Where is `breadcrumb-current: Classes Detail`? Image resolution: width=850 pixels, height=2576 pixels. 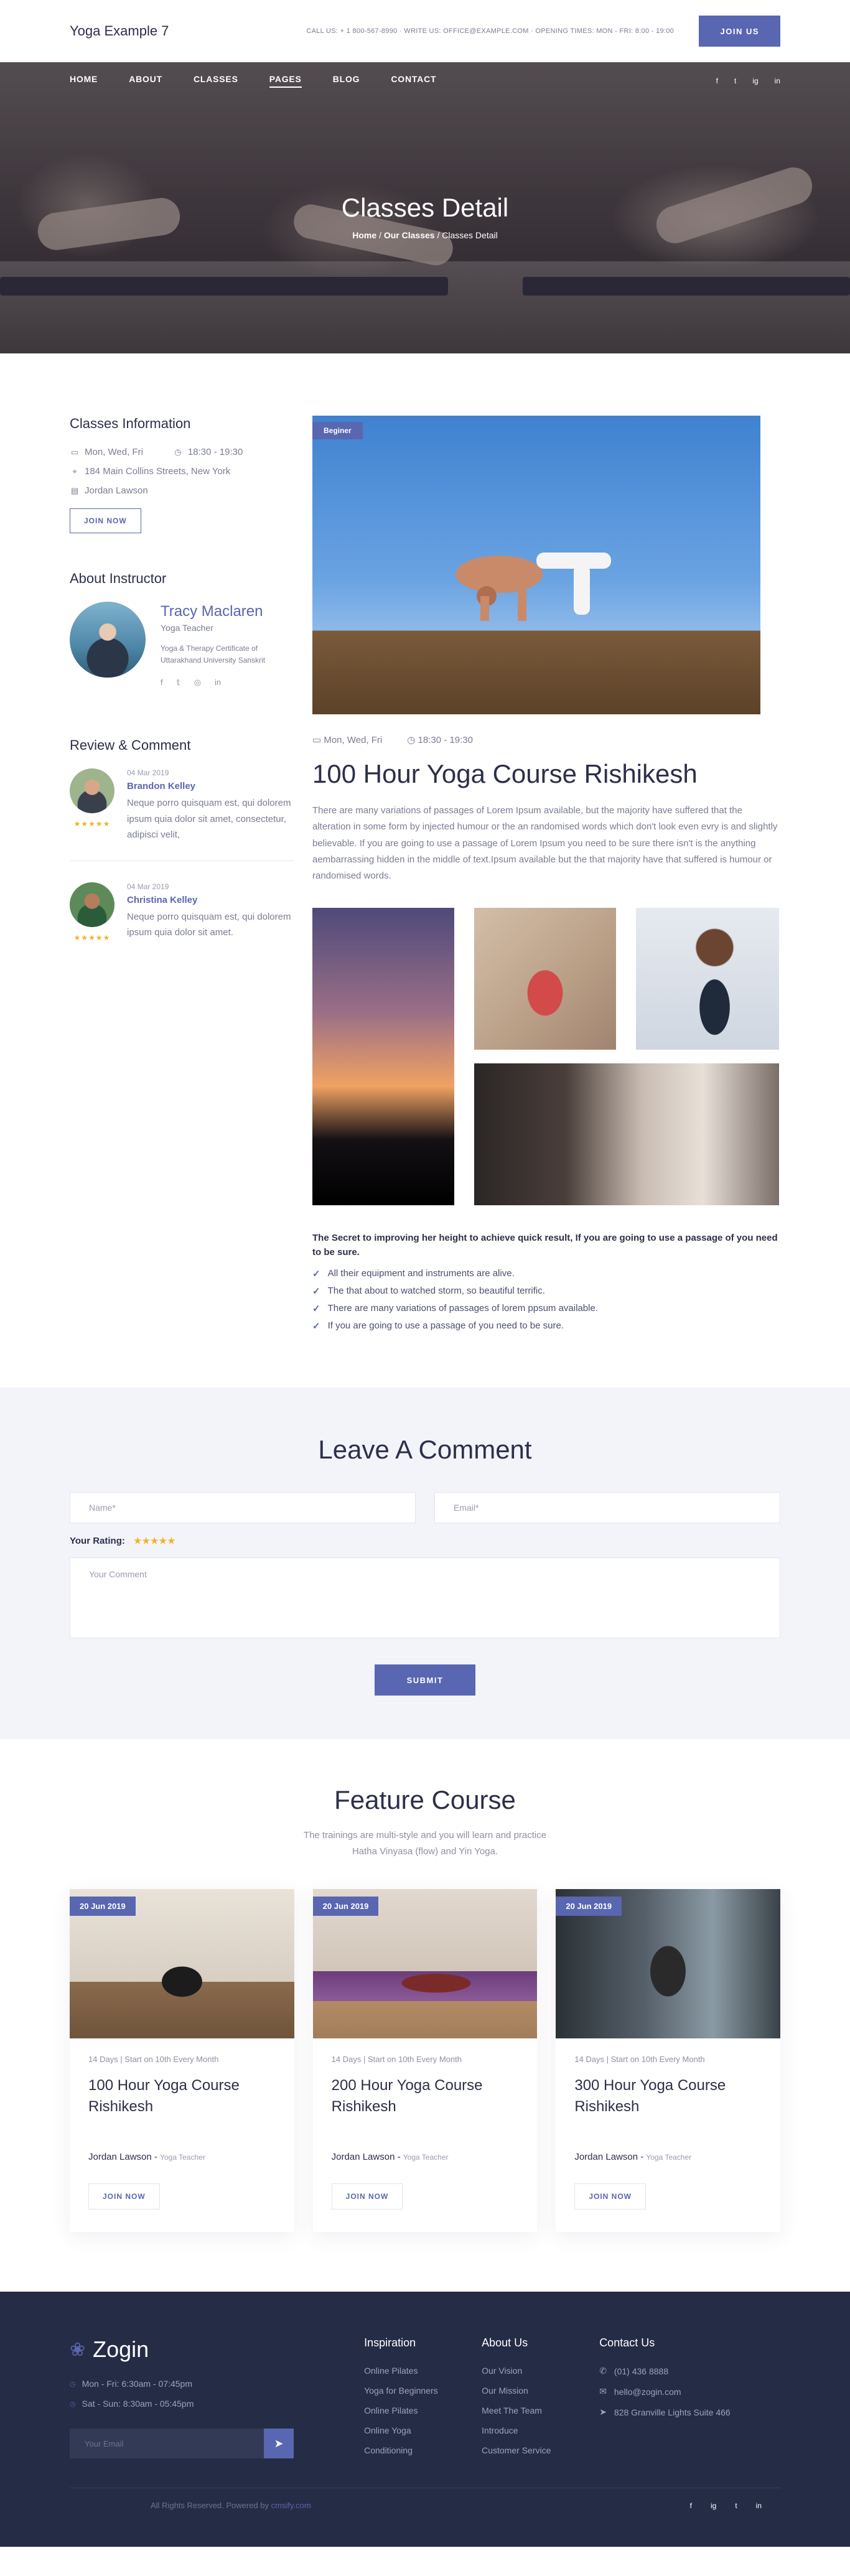 breadcrumb-current: Classes Detail is located at coordinates (470, 235).